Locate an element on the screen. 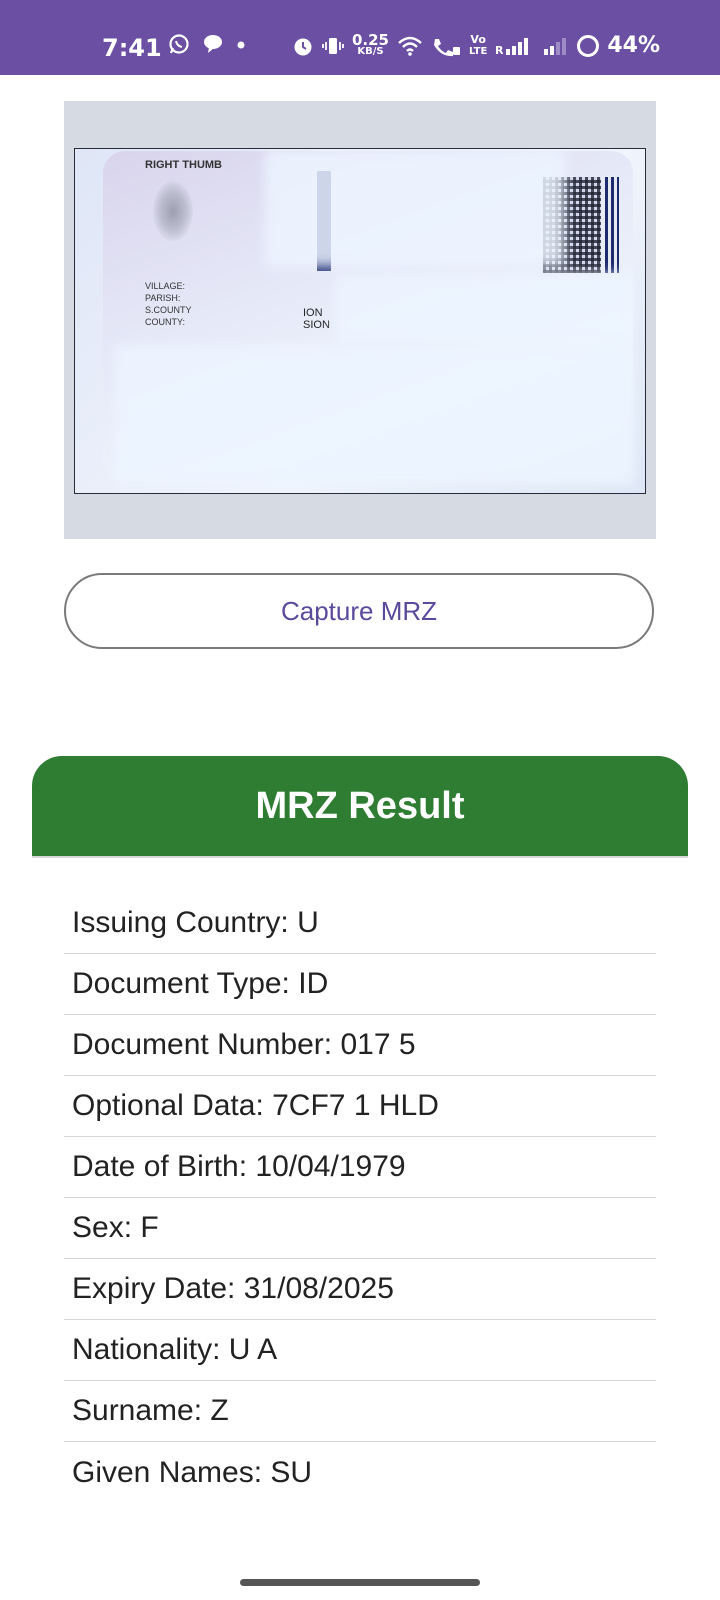 The height and width of the screenshot is (1600, 720). card-center-text-1: ION is located at coordinates (313, 313).